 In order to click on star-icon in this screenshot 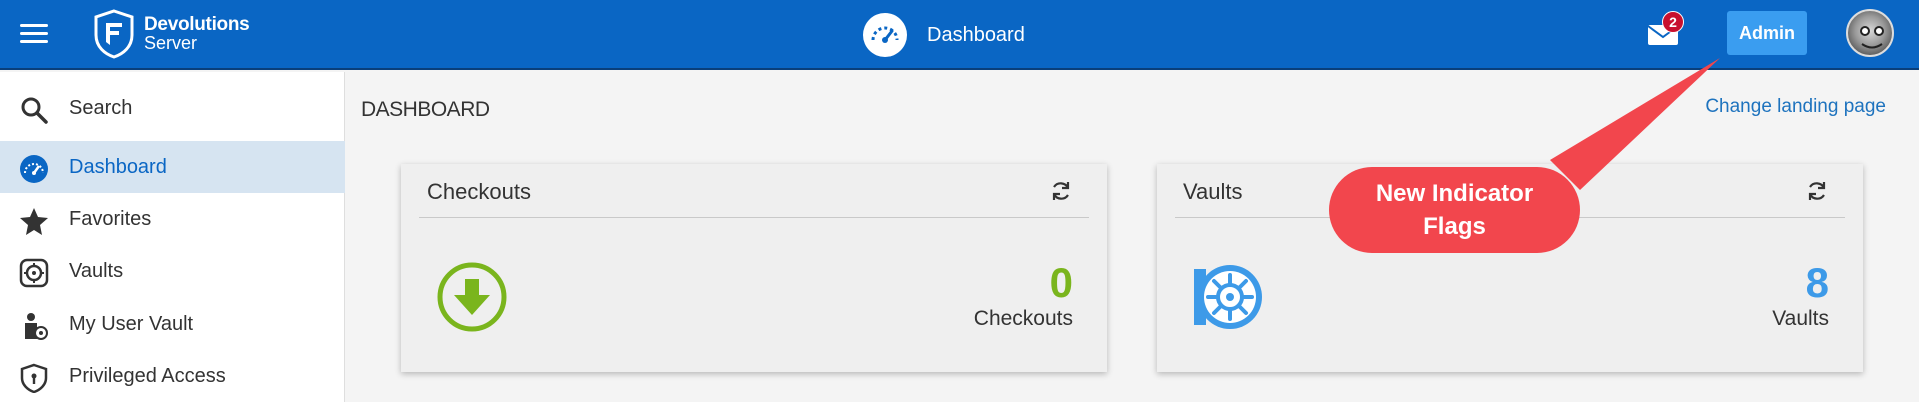, I will do `click(34, 221)`.